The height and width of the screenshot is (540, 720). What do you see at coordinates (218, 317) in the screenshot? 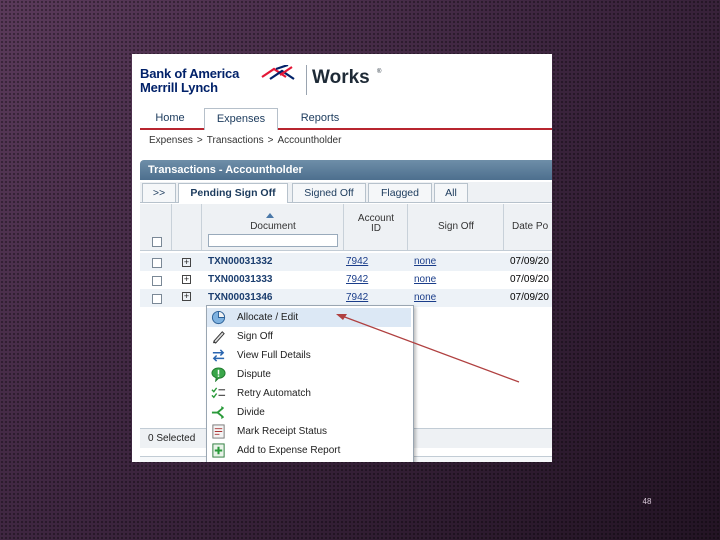
I see `pie-chart-icon` at bounding box center [218, 317].